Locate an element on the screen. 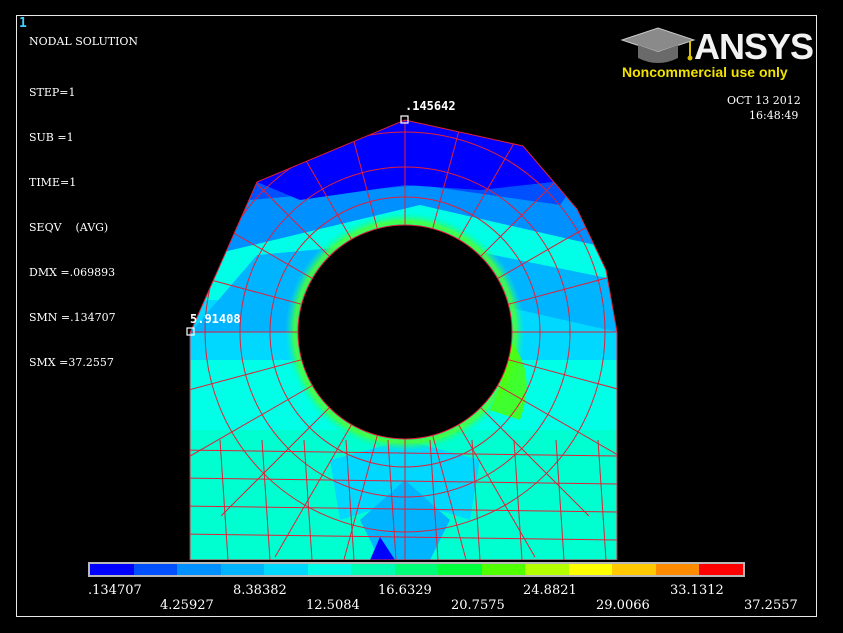 Image resolution: width=843 pixels, height=633 pixels. legend-label-top: .134707 is located at coordinates (115, 590).